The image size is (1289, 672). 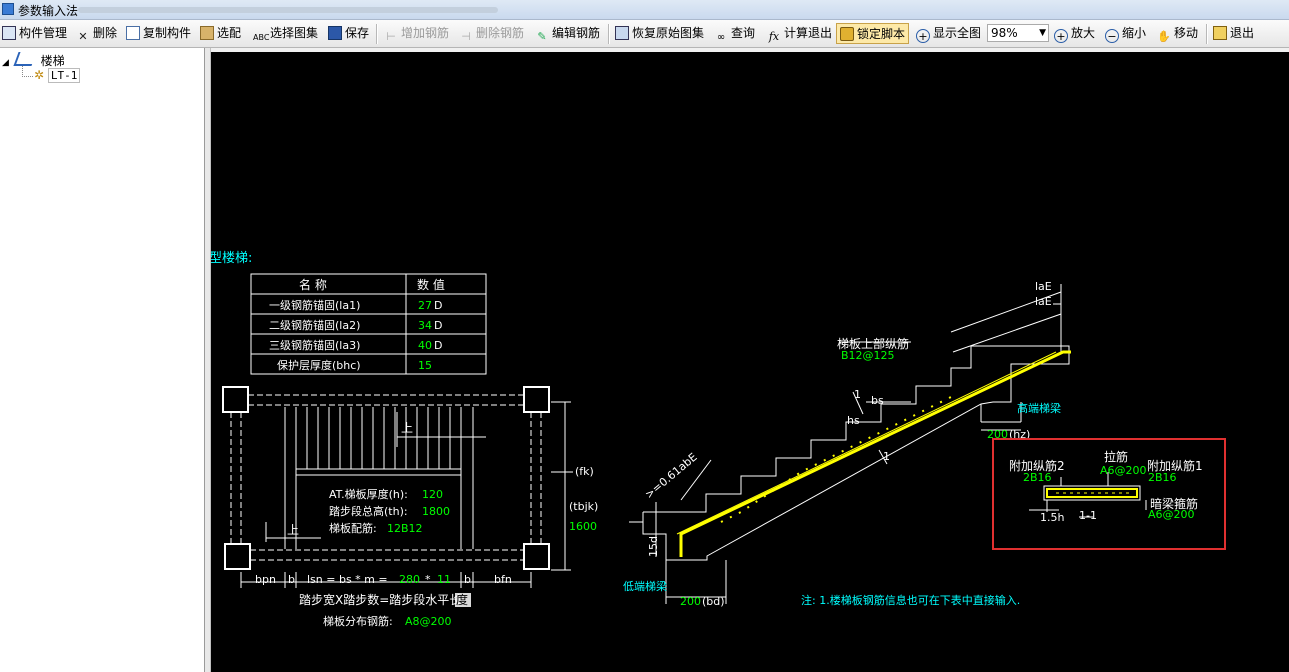 What do you see at coordinates (1171, 514) in the screenshot?
I see `hidden-stirrup-value: A6@200` at bounding box center [1171, 514].